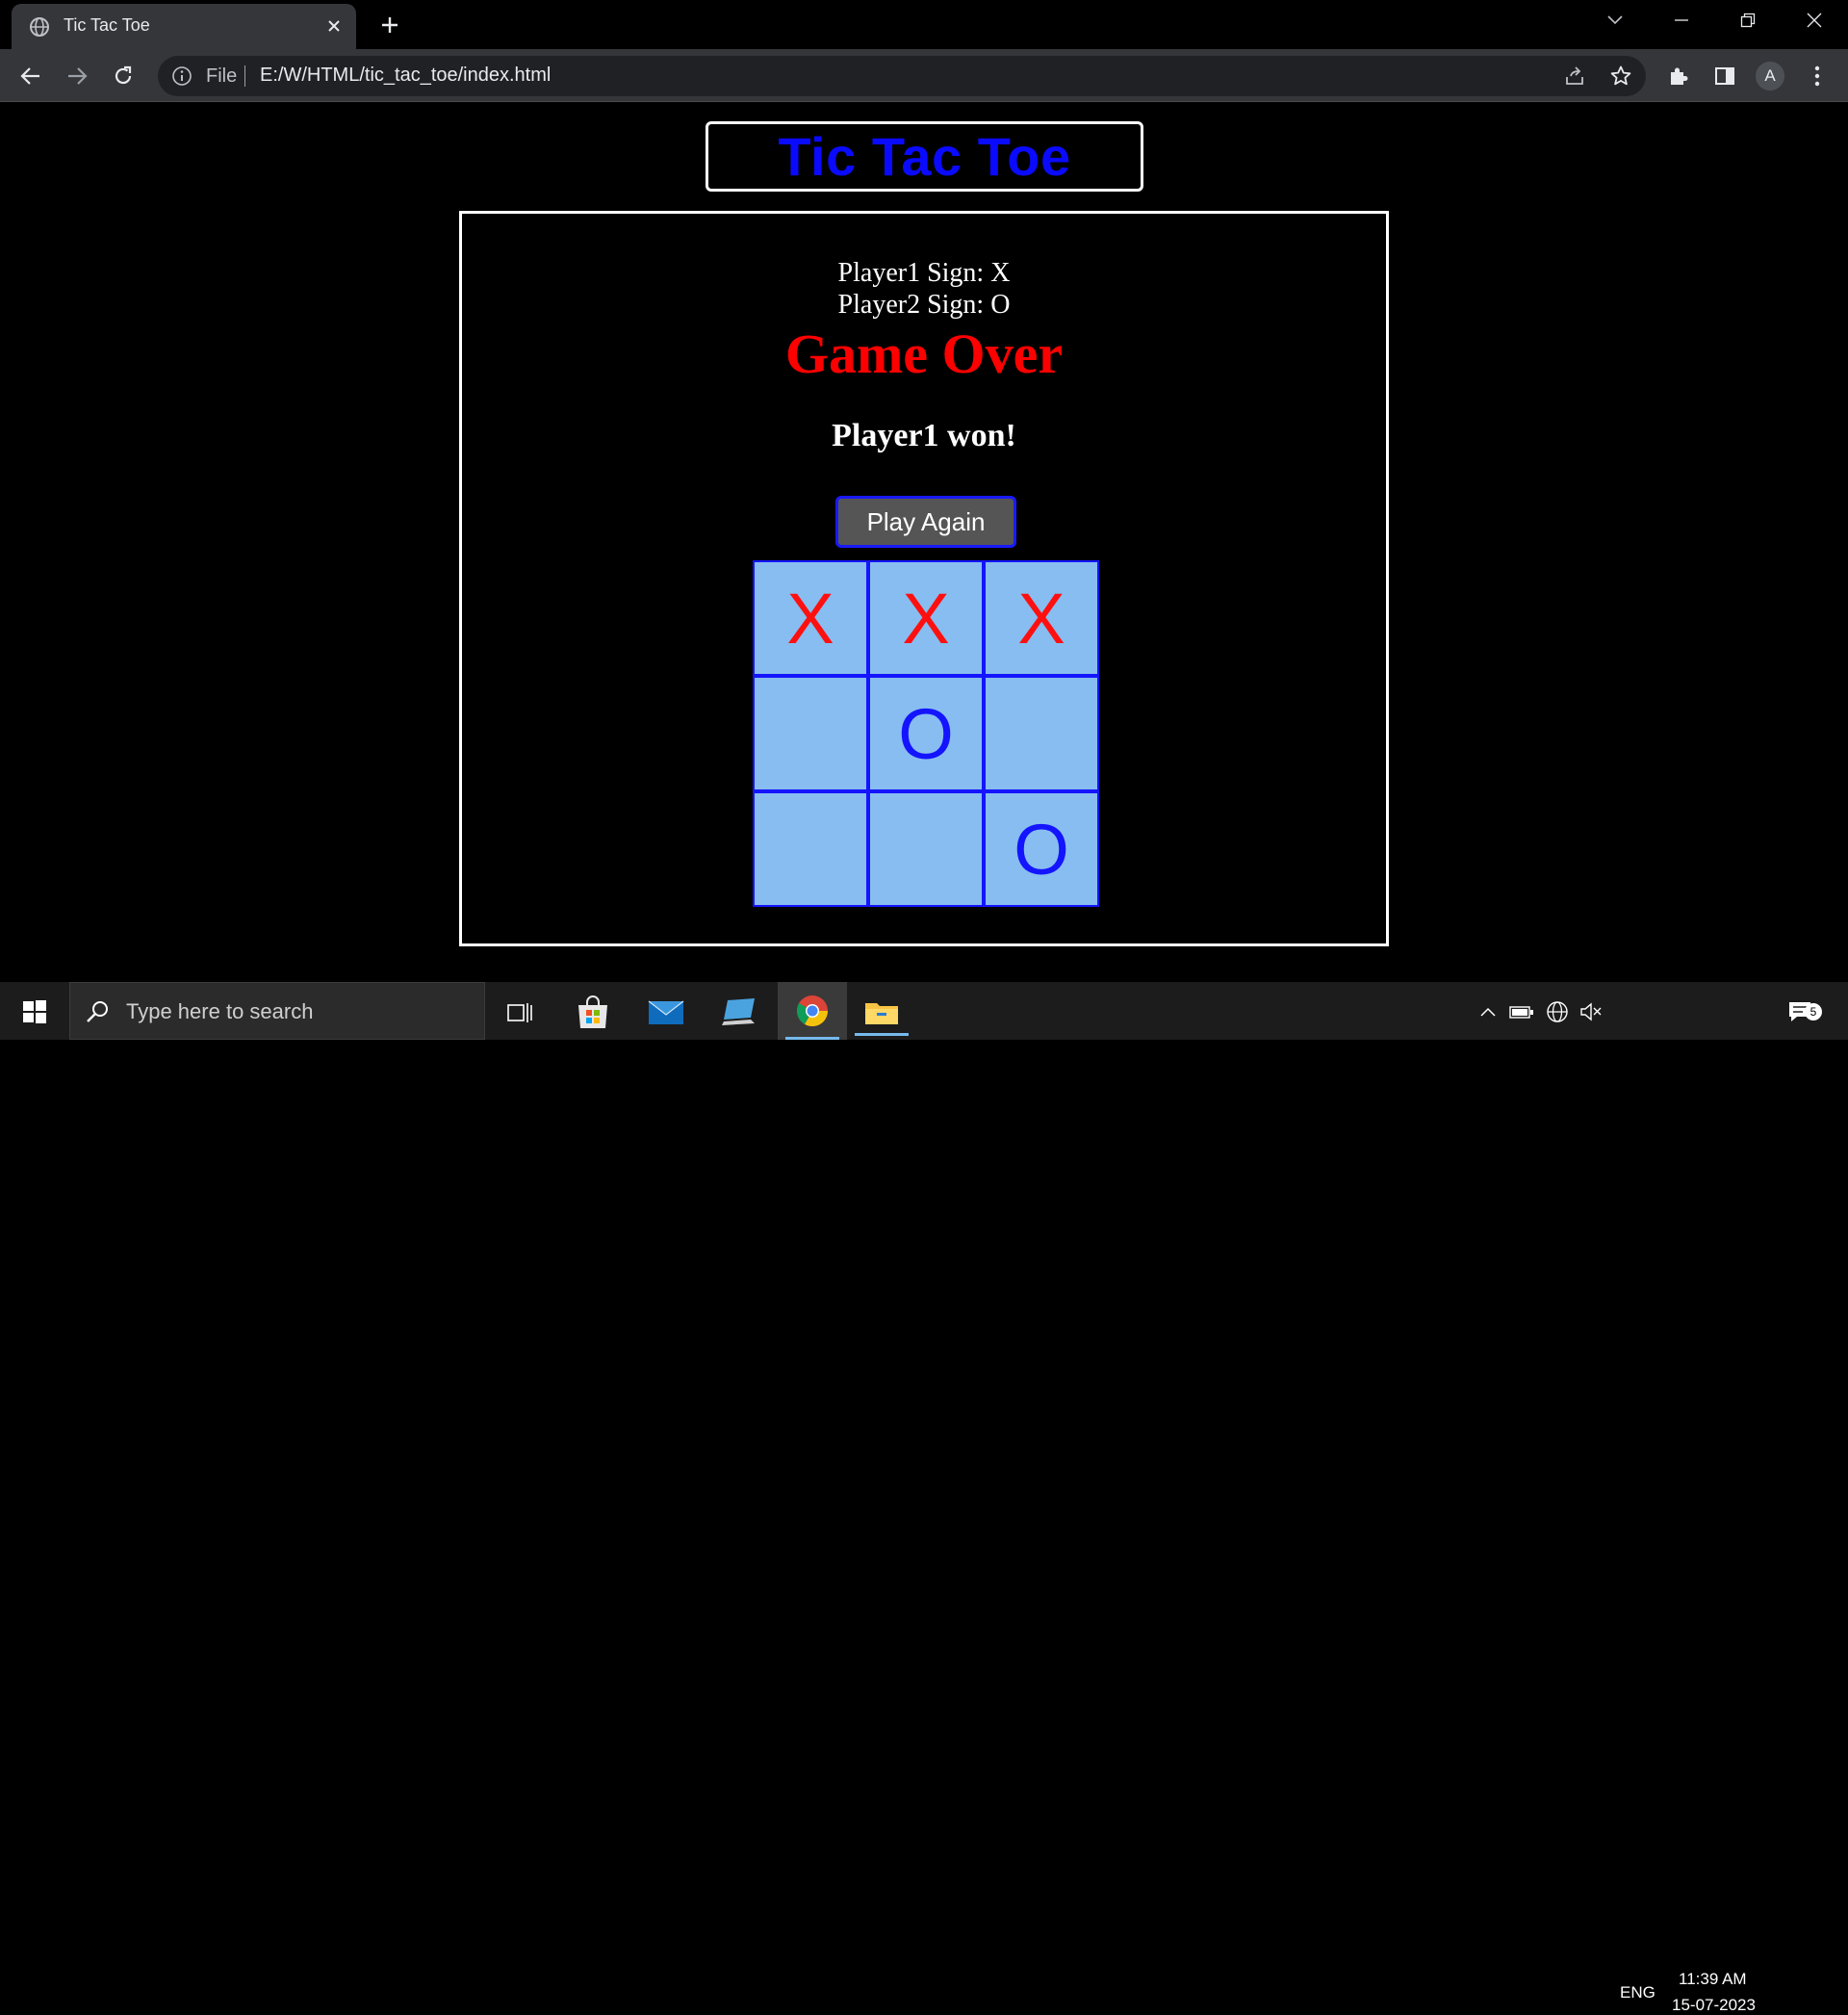 The image size is (1848, 2015). What do you see at coordinates (244, 76) in the screenshot?
I see `url-separator` at bounding box center [244, 76].